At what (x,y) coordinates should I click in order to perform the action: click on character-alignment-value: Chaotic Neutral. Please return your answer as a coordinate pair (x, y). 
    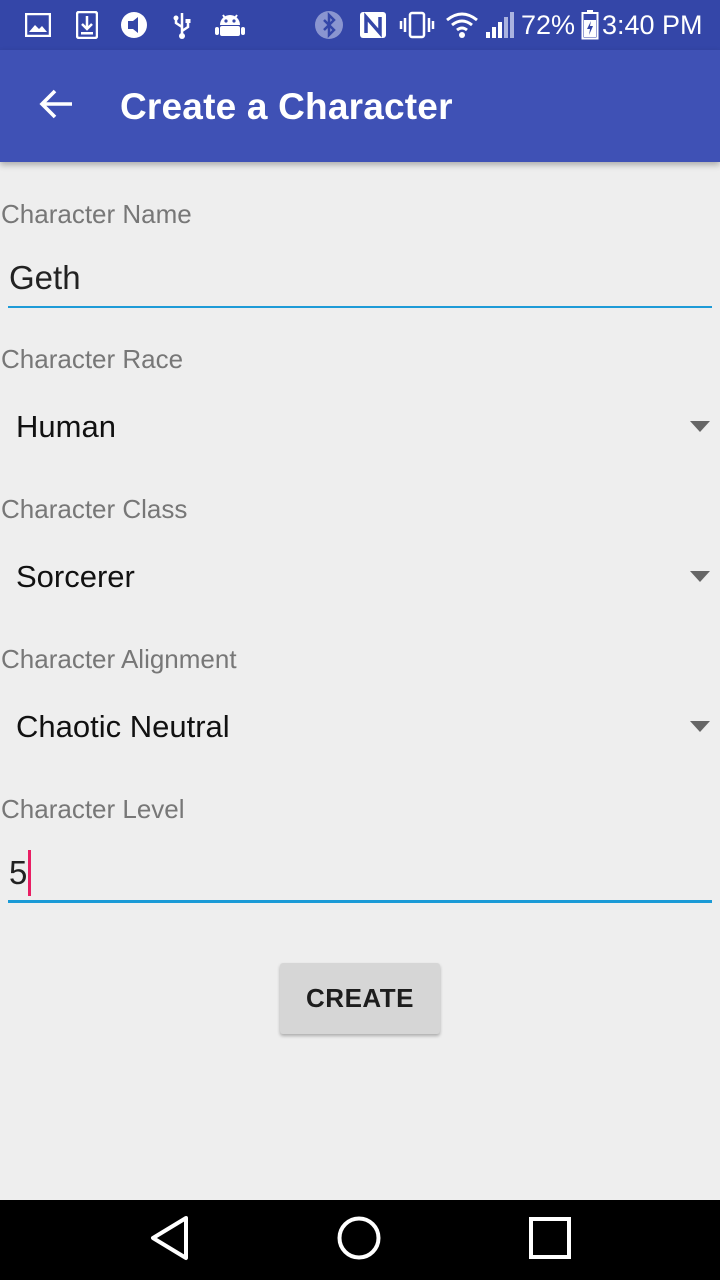
    Looking at the image, I should click on (123, 726).